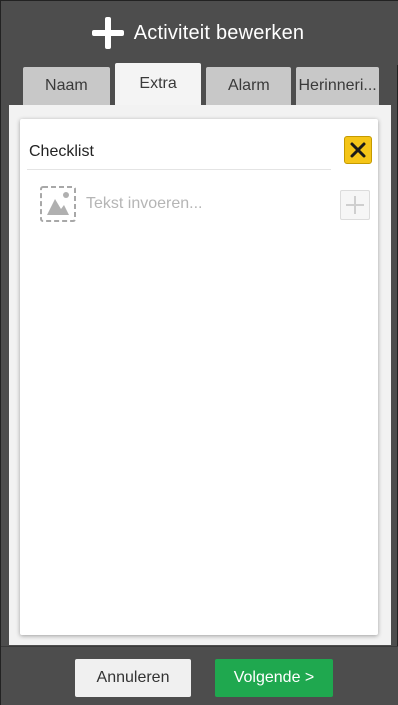 This screenshot has width=398, height=705. What do you see at coordinates (206, 204) in the screenshot?
I see `checklist-item-input` at bounding box center [206, 204].